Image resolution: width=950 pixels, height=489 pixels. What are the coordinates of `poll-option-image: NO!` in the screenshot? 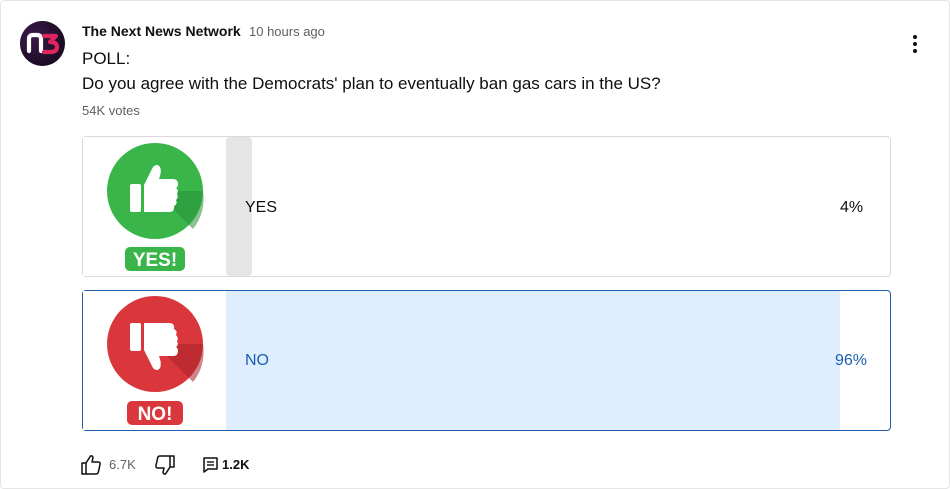 It's located at (154, 360).